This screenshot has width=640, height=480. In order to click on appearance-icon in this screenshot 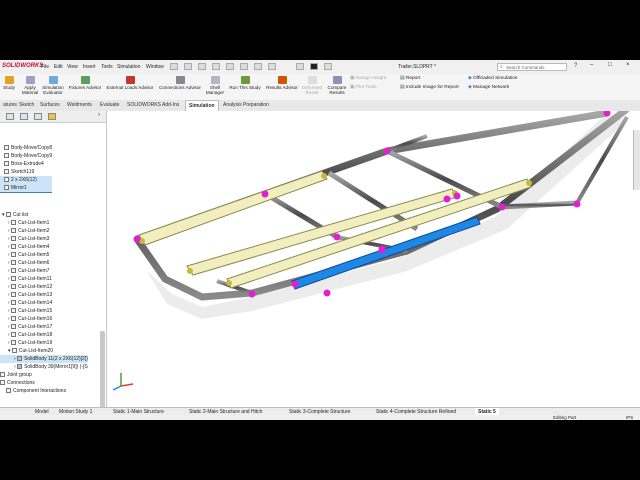, I will do `click(52, 116)`.